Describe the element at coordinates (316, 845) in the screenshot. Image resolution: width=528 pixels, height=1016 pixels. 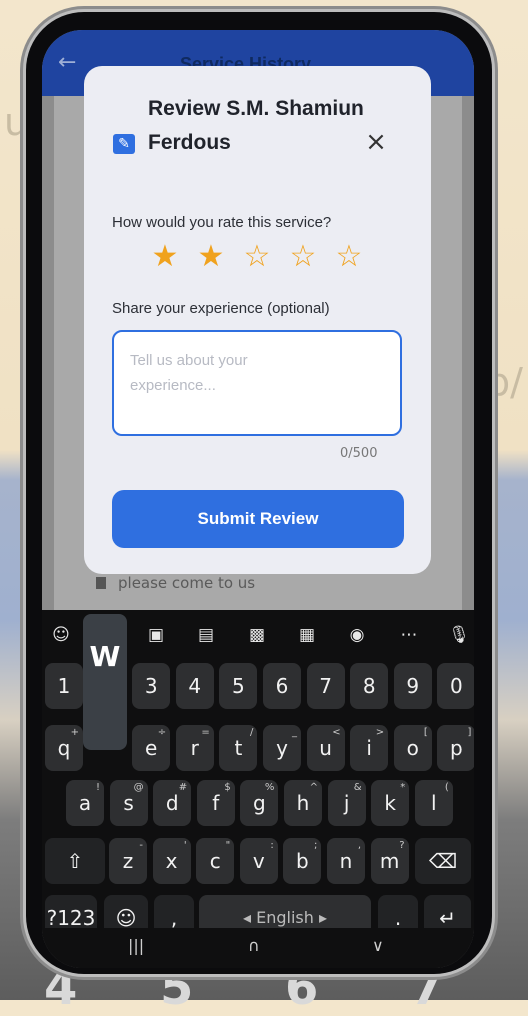
I see `key-hint: ;` at that location.